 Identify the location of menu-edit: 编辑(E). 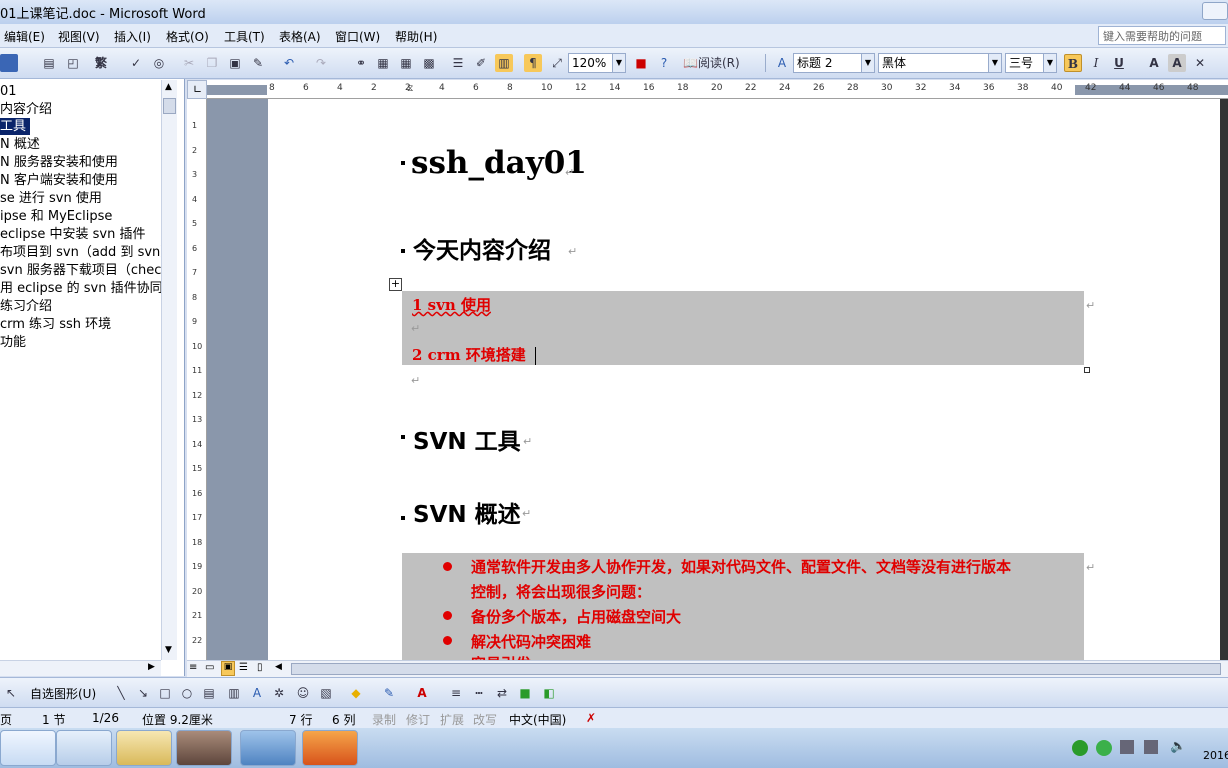
(24, 36).